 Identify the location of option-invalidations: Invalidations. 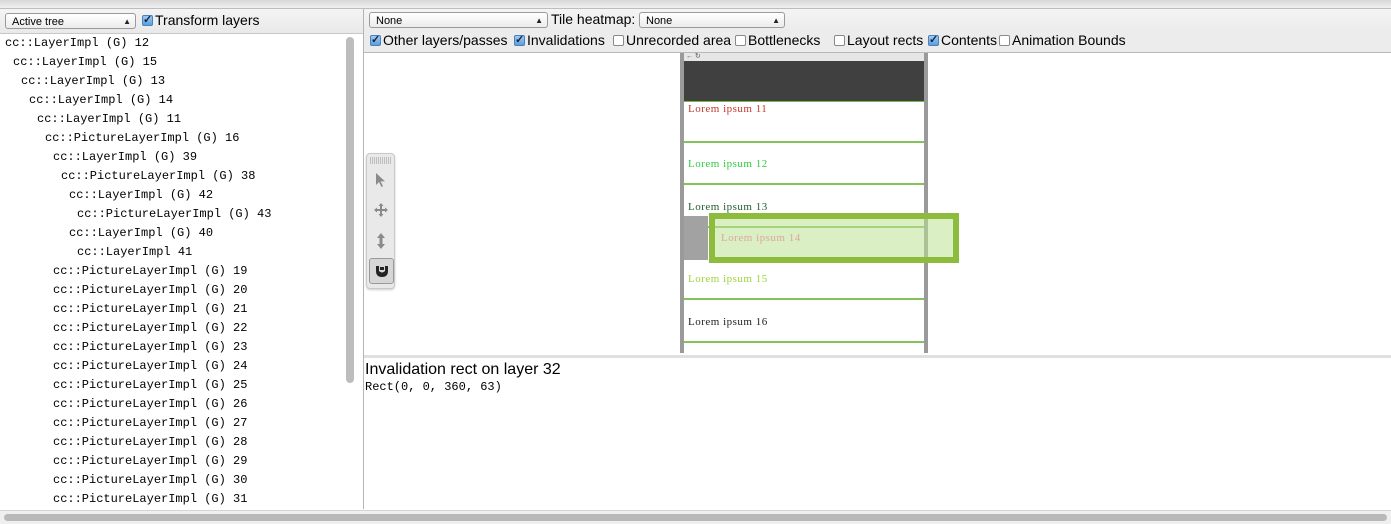
(559, 40).